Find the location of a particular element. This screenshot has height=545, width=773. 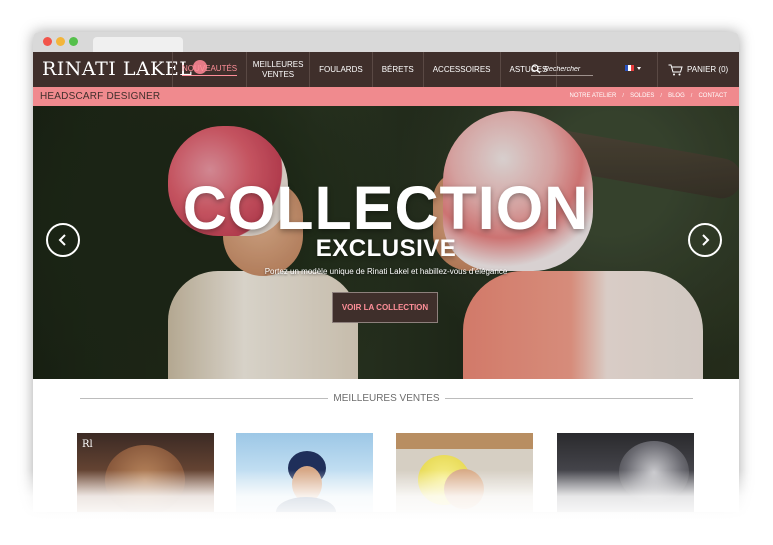

maximize-dot-icon is located at coordinates (73, 41).